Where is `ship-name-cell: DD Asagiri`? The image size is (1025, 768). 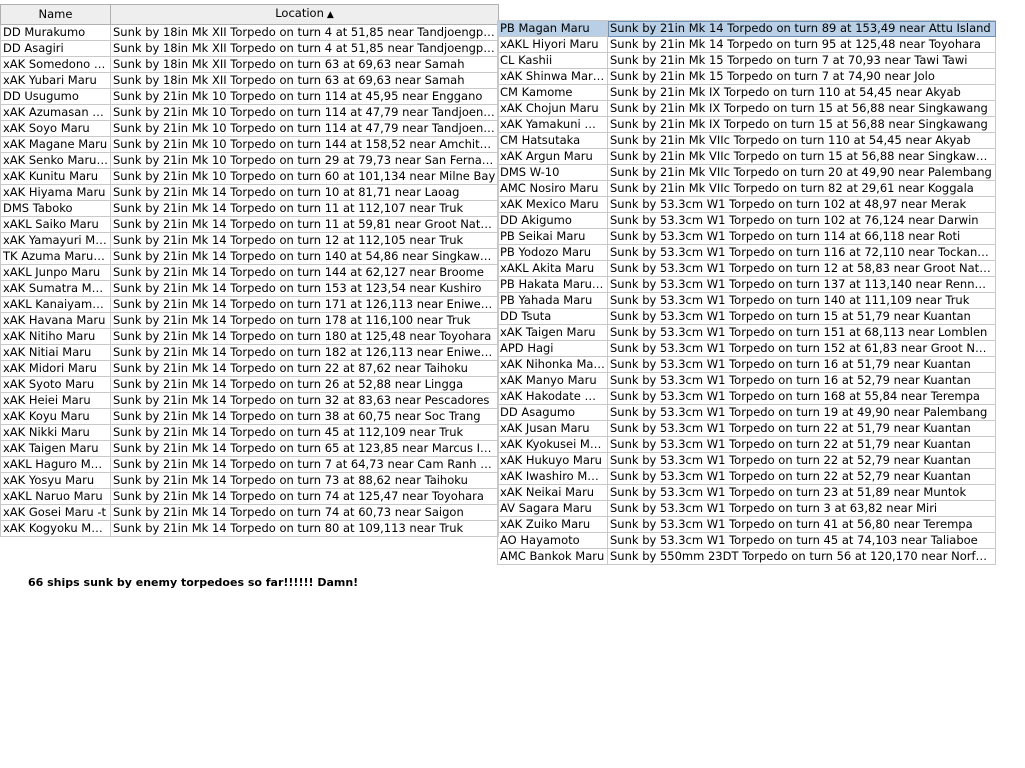 ship-name-cell: DD Asagiri is located at coordinates (55, 48).